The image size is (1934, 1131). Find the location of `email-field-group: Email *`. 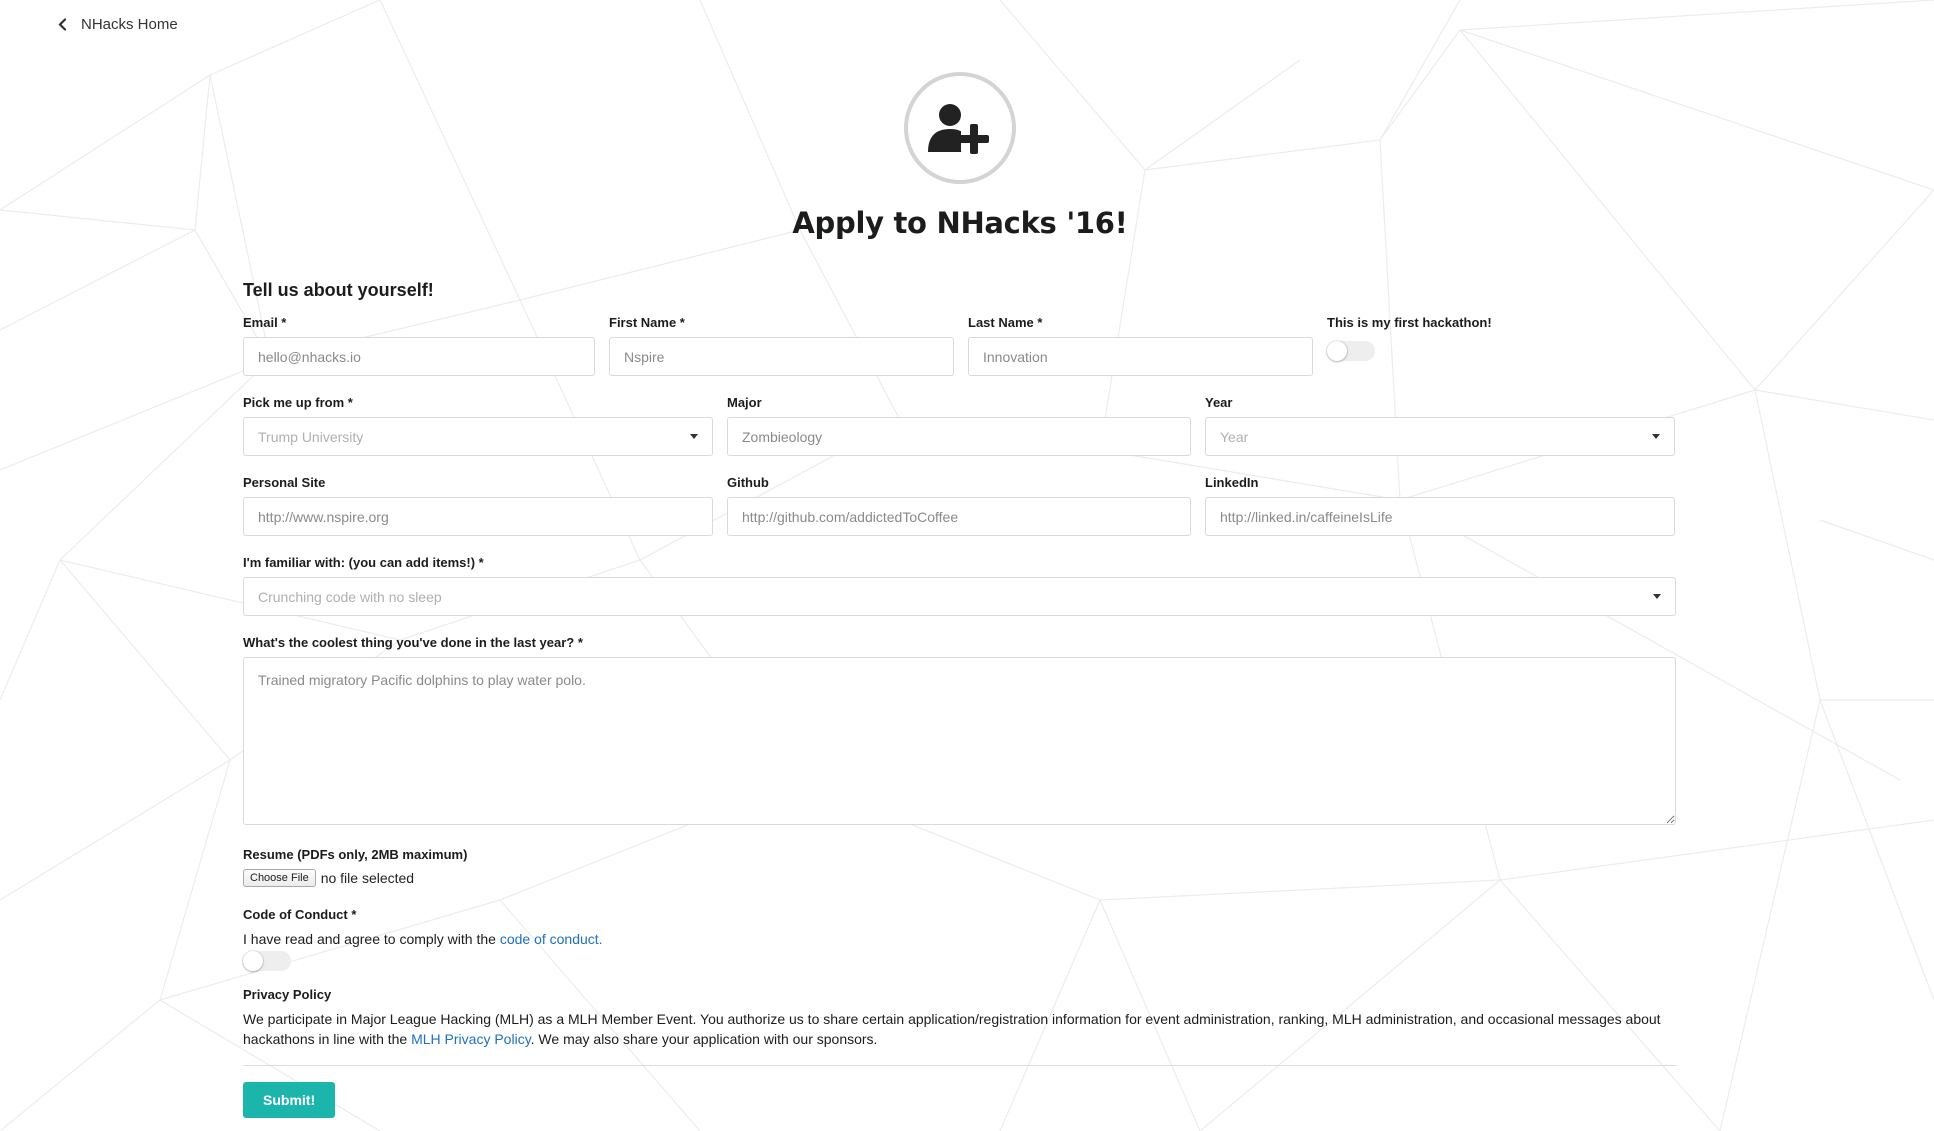

email-field-group: Email * is located at coordinates (419, 345).